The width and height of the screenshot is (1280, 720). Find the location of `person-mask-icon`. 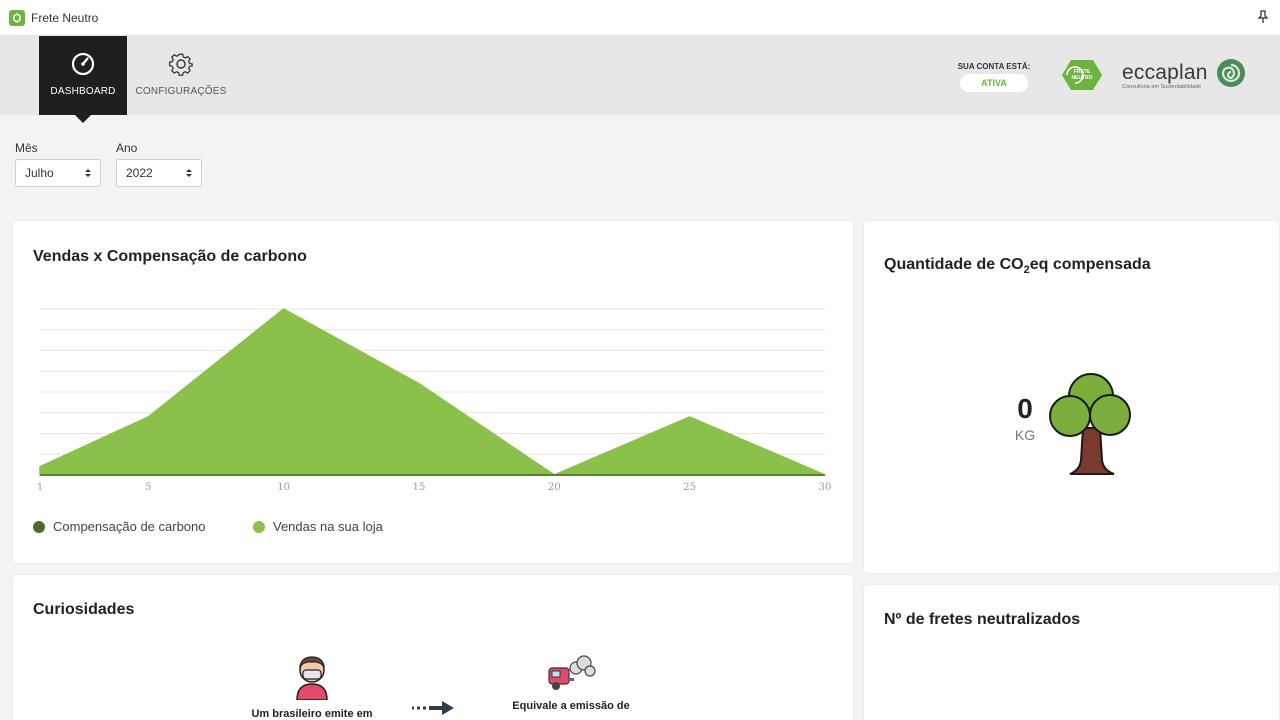

person-mask-icon is located at coordinates (312, 678).